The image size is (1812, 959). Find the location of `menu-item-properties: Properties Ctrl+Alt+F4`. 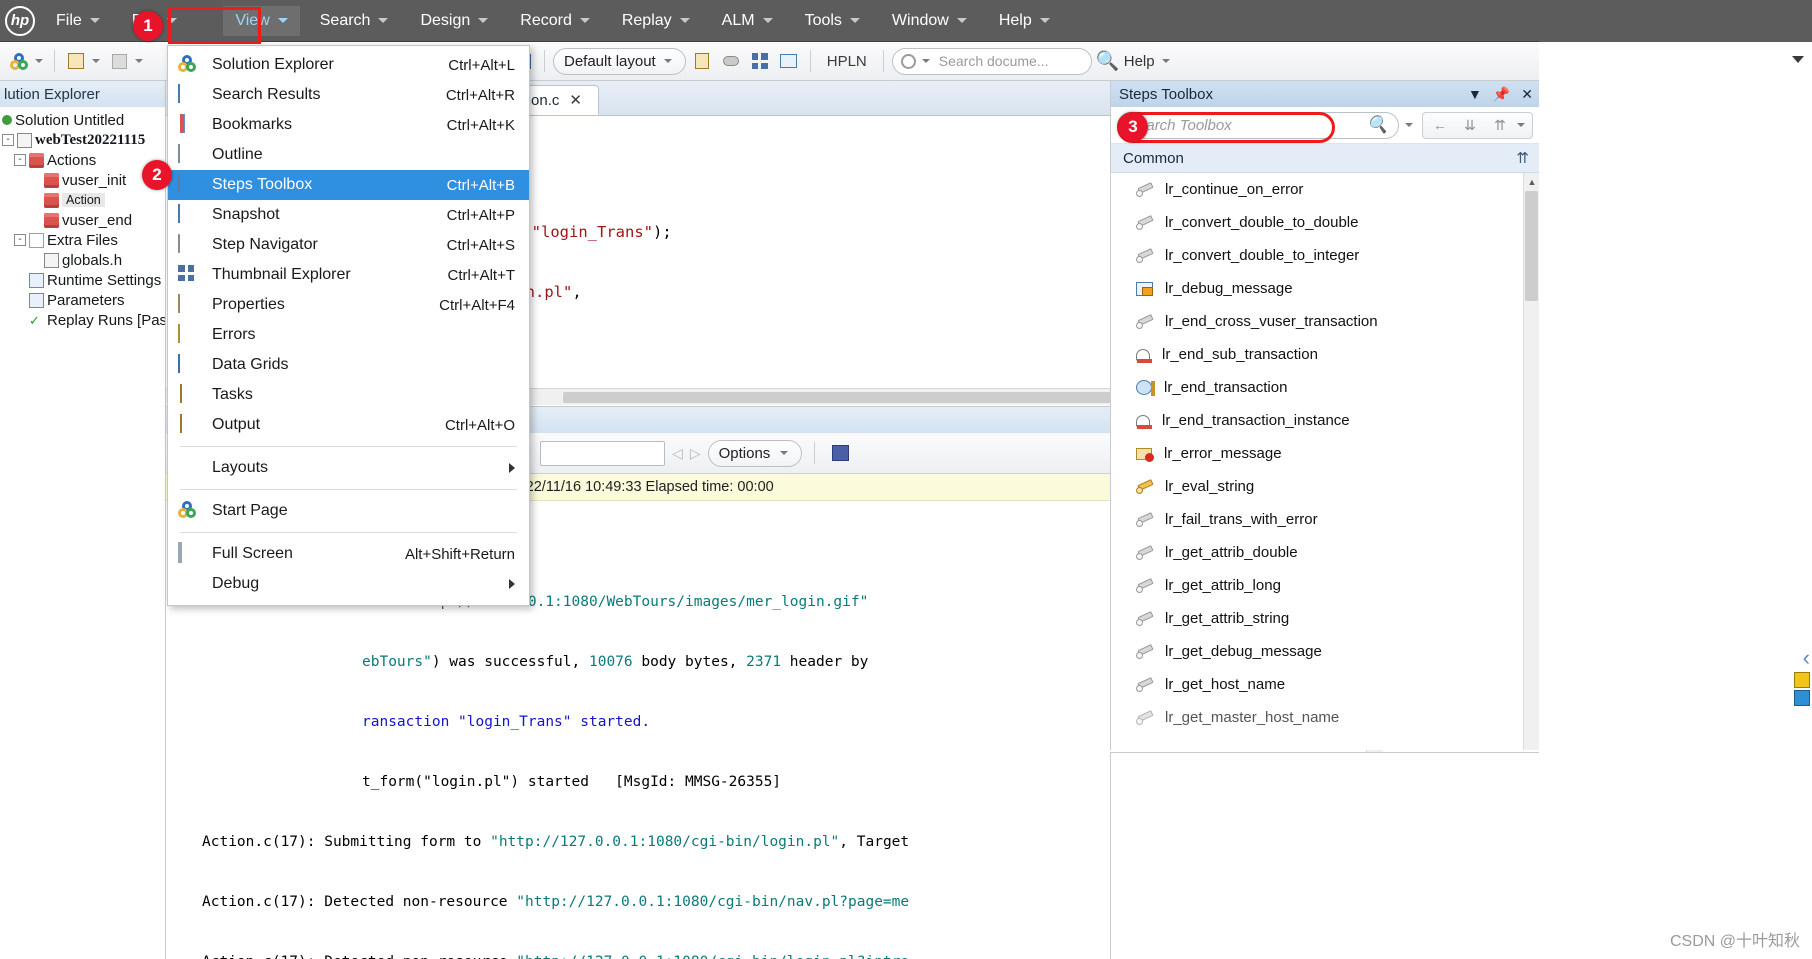

menu-item-properties: Properties Ctrl+Alt+F4 is located at coordinates (348, 305).